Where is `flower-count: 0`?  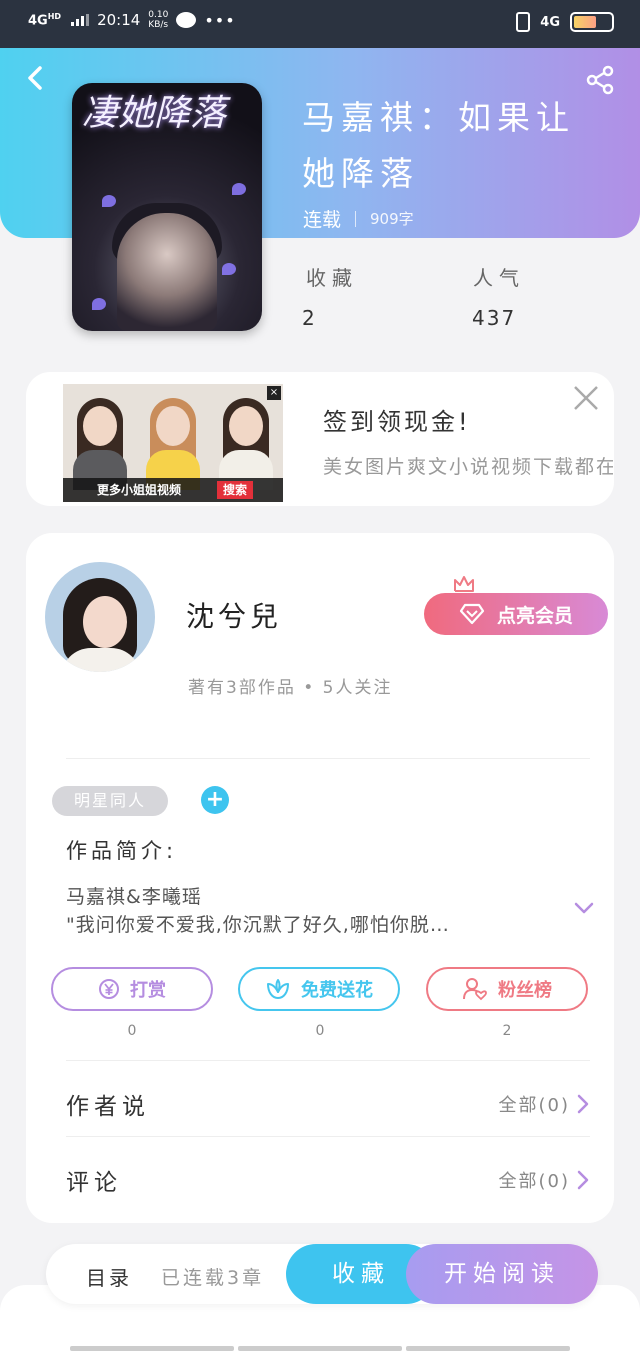 flower-count: 0 is located at coordinates (320, 1031).